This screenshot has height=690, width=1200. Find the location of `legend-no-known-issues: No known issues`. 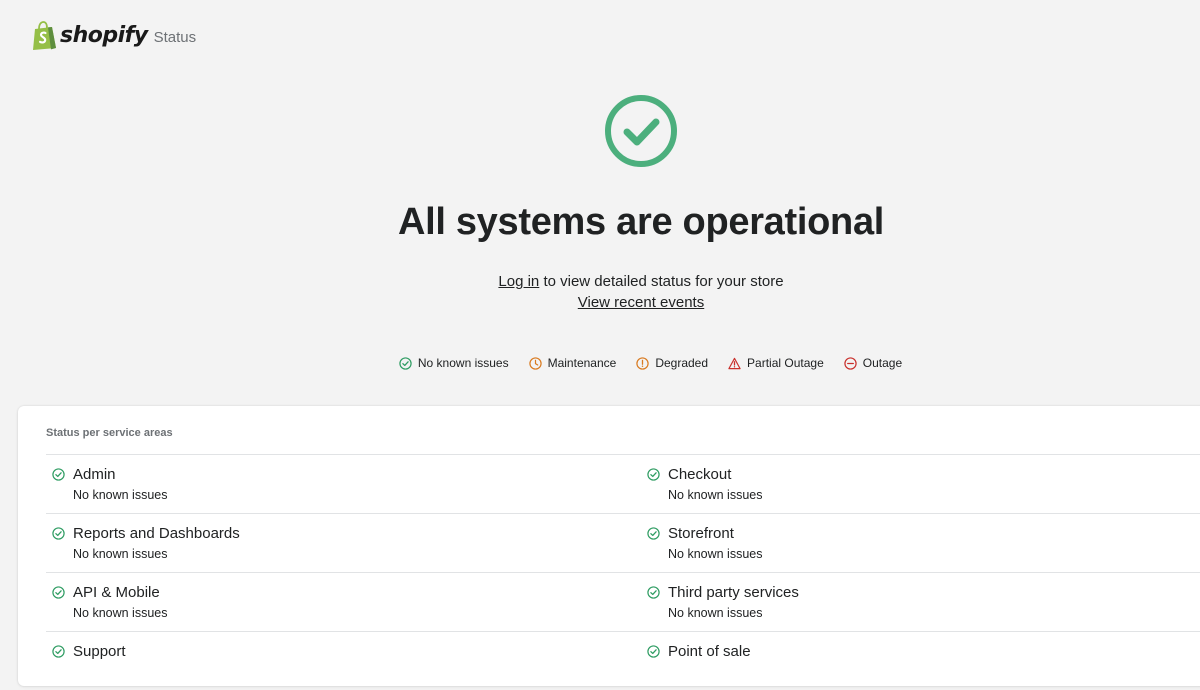

legend-no-known-issues: No known issues is located at coordinates (454, 363).